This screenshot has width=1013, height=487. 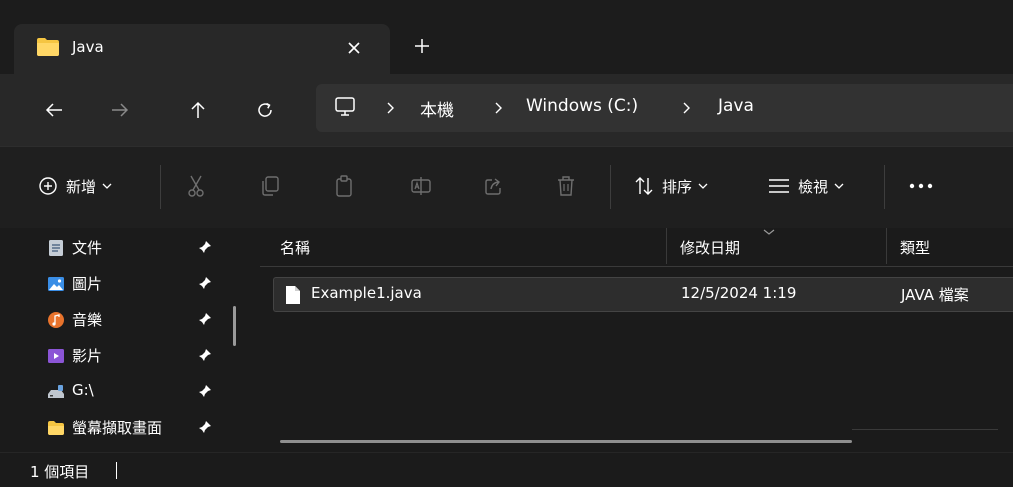 I want to click on this-pc-icon, so click(x=345, y=107).